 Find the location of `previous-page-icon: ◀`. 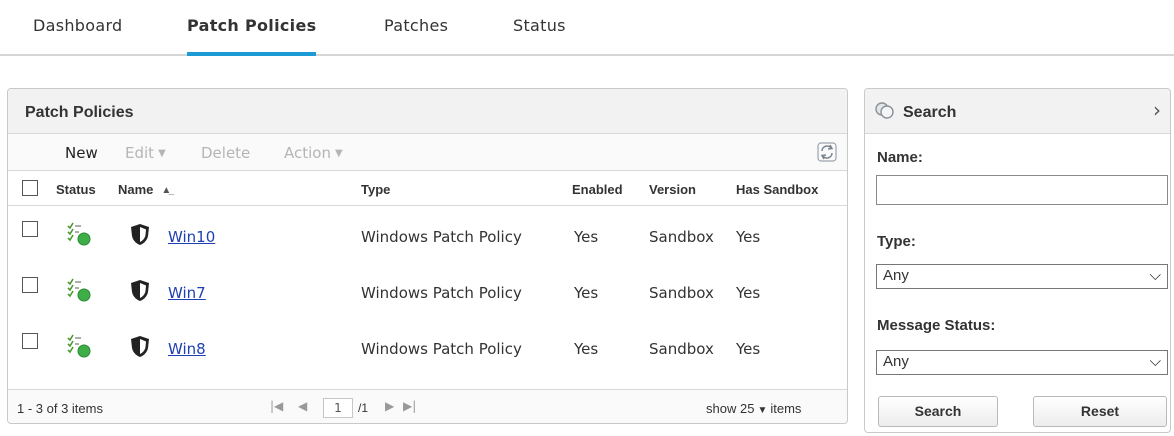

previous-page-icon: ◀ is located at coordinates (302, 406).